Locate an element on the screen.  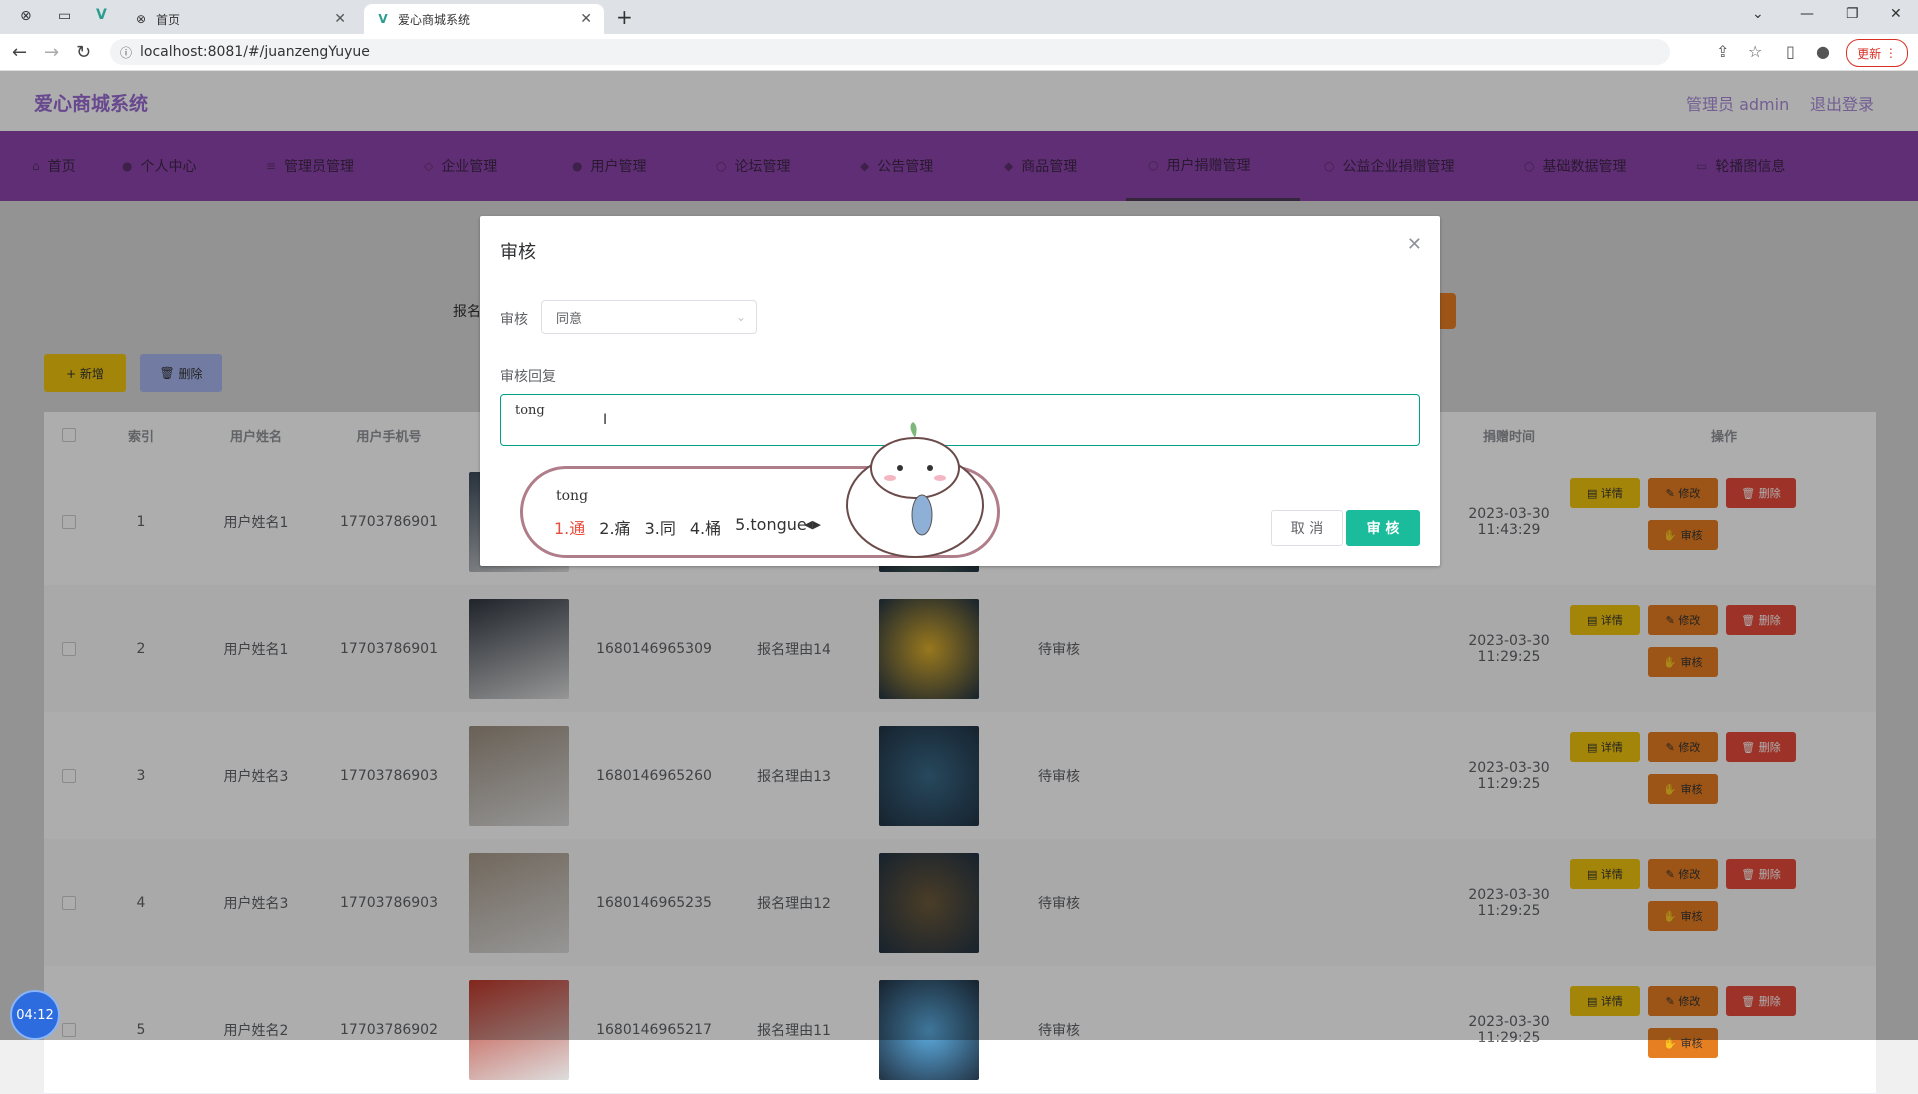
info-icon: ⓘ is located at coordinates (126, 52).